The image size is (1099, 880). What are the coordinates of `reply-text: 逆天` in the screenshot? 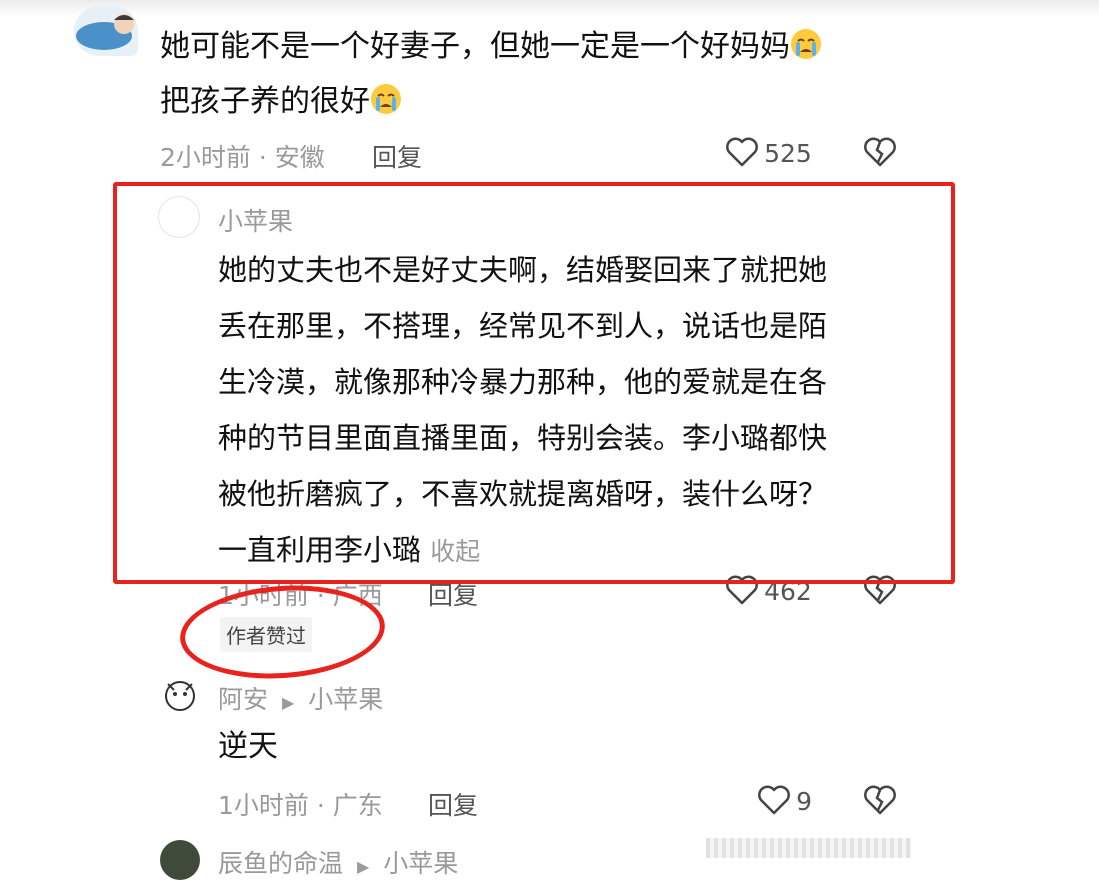 It's located at (248, 746).